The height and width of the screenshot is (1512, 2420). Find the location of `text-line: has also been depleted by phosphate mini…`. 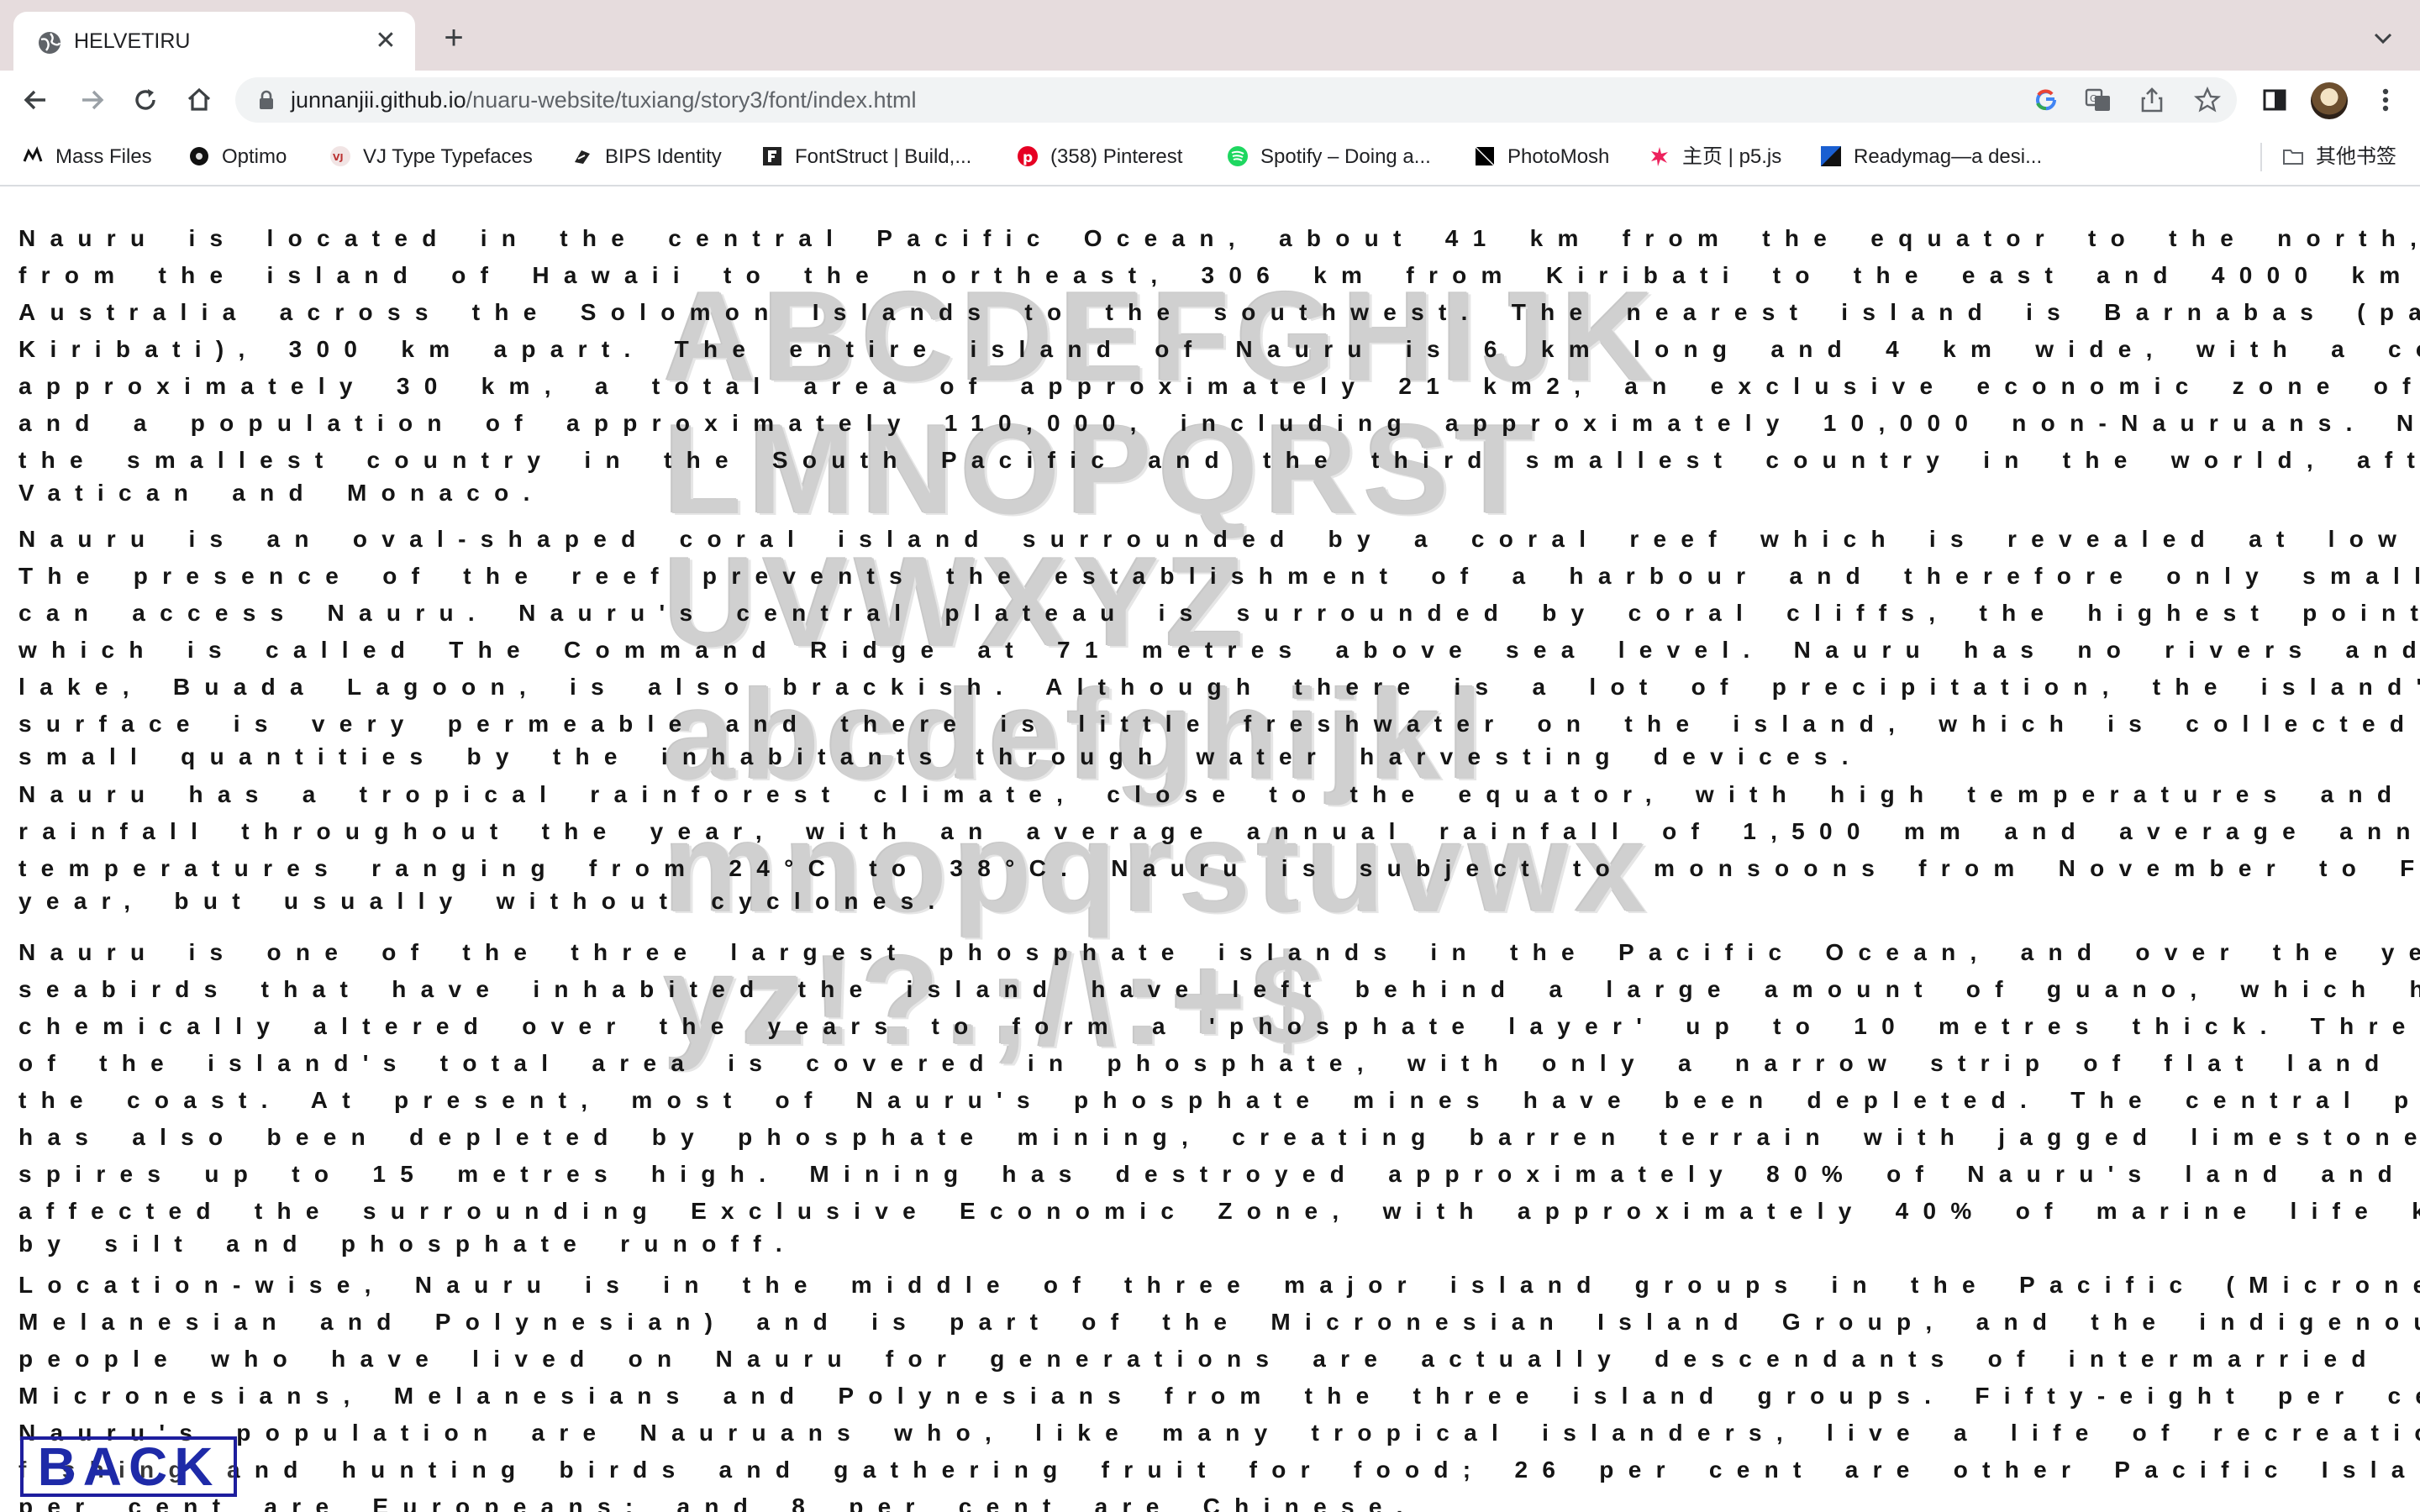

text-line: has also been depleted by phosphate mini… is located at coordinates (1219, 1137).